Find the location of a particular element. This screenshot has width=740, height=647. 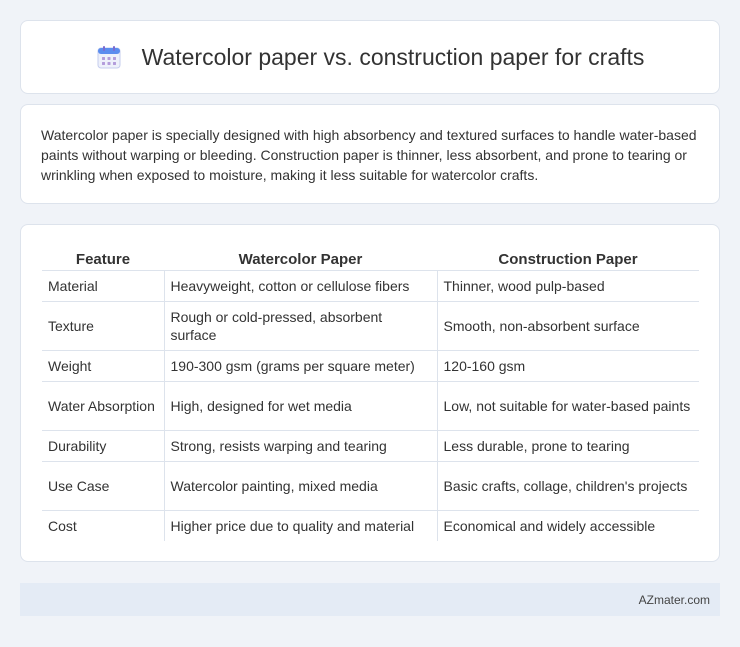

calendar-icon is located at coordinates (109, 57).